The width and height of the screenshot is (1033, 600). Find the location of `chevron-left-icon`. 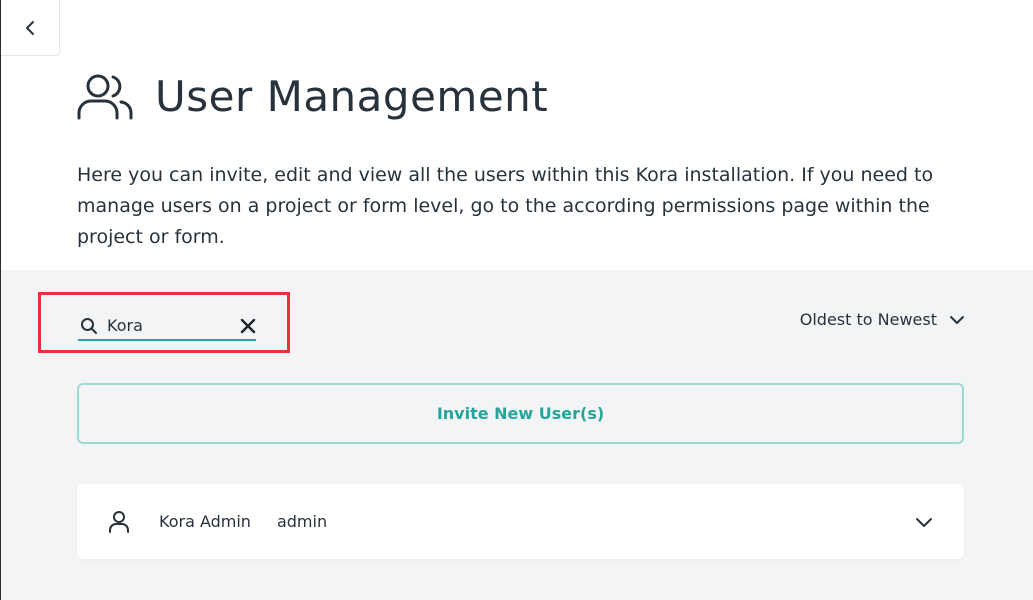

chevron-left-icon is located at coordinates (30, 27).